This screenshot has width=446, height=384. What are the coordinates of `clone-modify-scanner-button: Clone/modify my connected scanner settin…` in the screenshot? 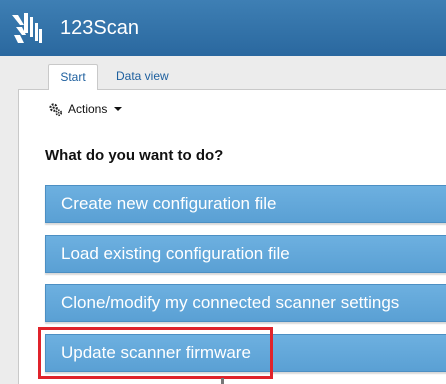 It's located at (245, 303).